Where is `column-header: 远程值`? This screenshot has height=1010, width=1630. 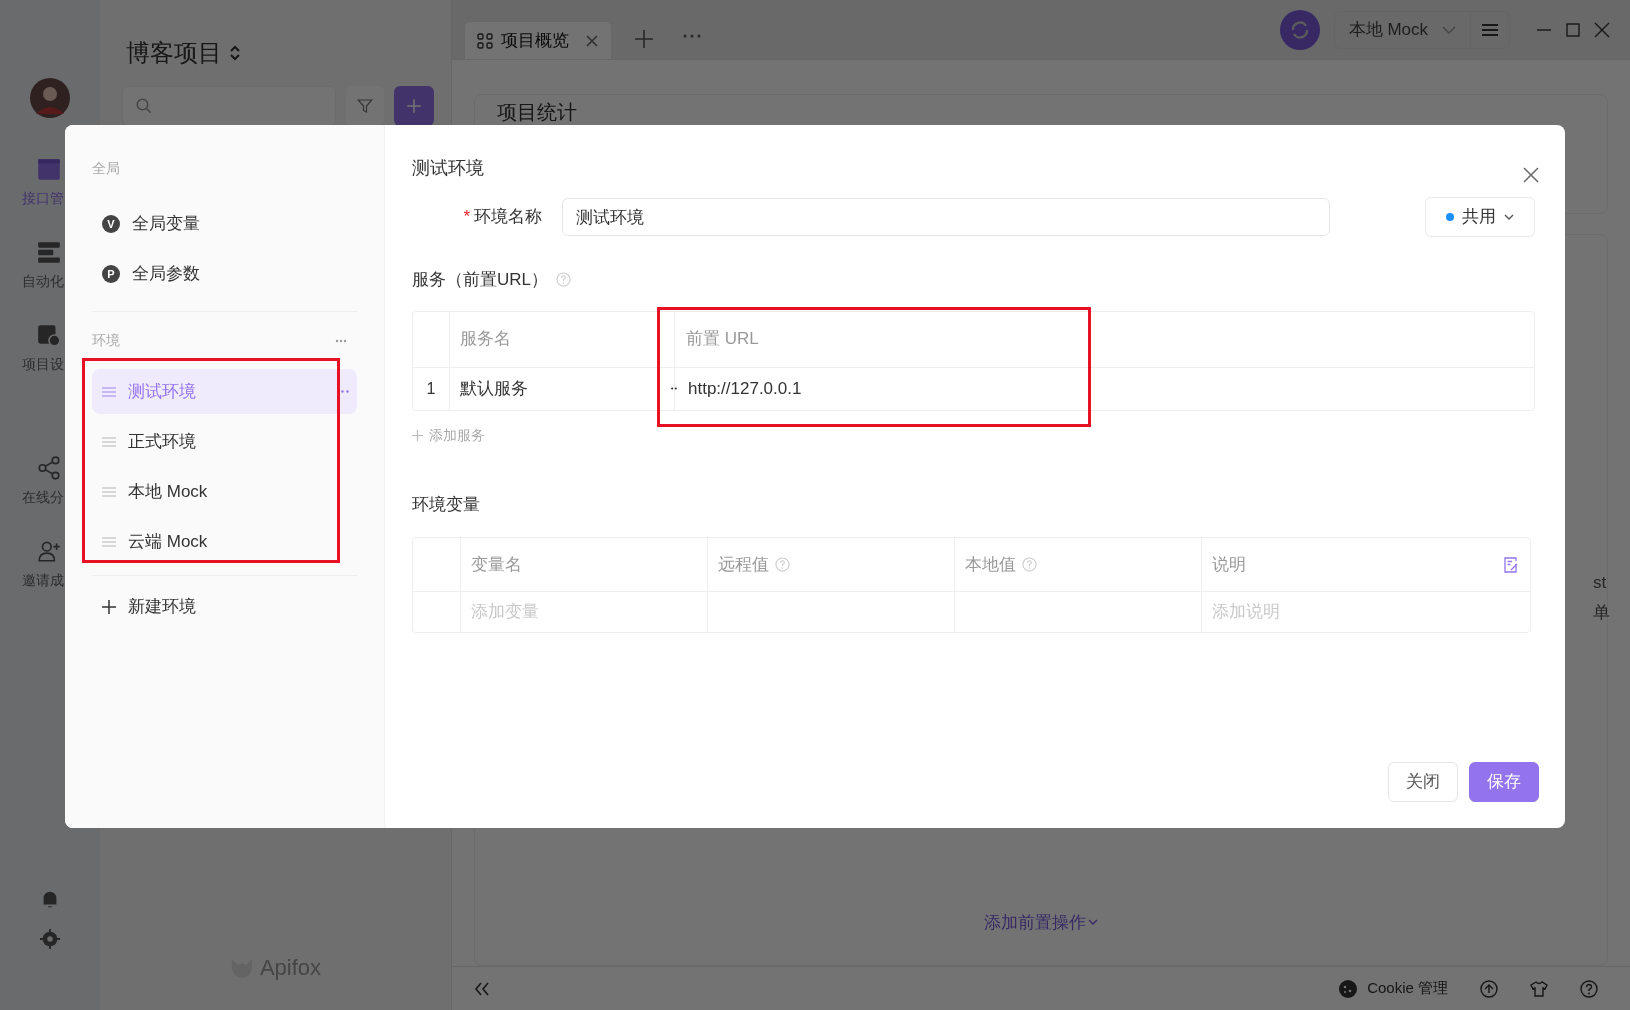
column-header: 远程值 is located at coordinates (743, 564).